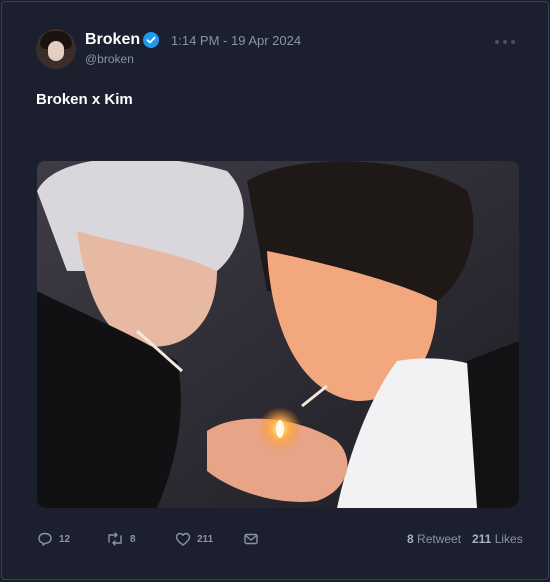 Image resolution: width=550 pixels, height=582 pixels. Describe the element at coordinates (205, 539) in the screenshot. I see `like-count: 211` at that location.